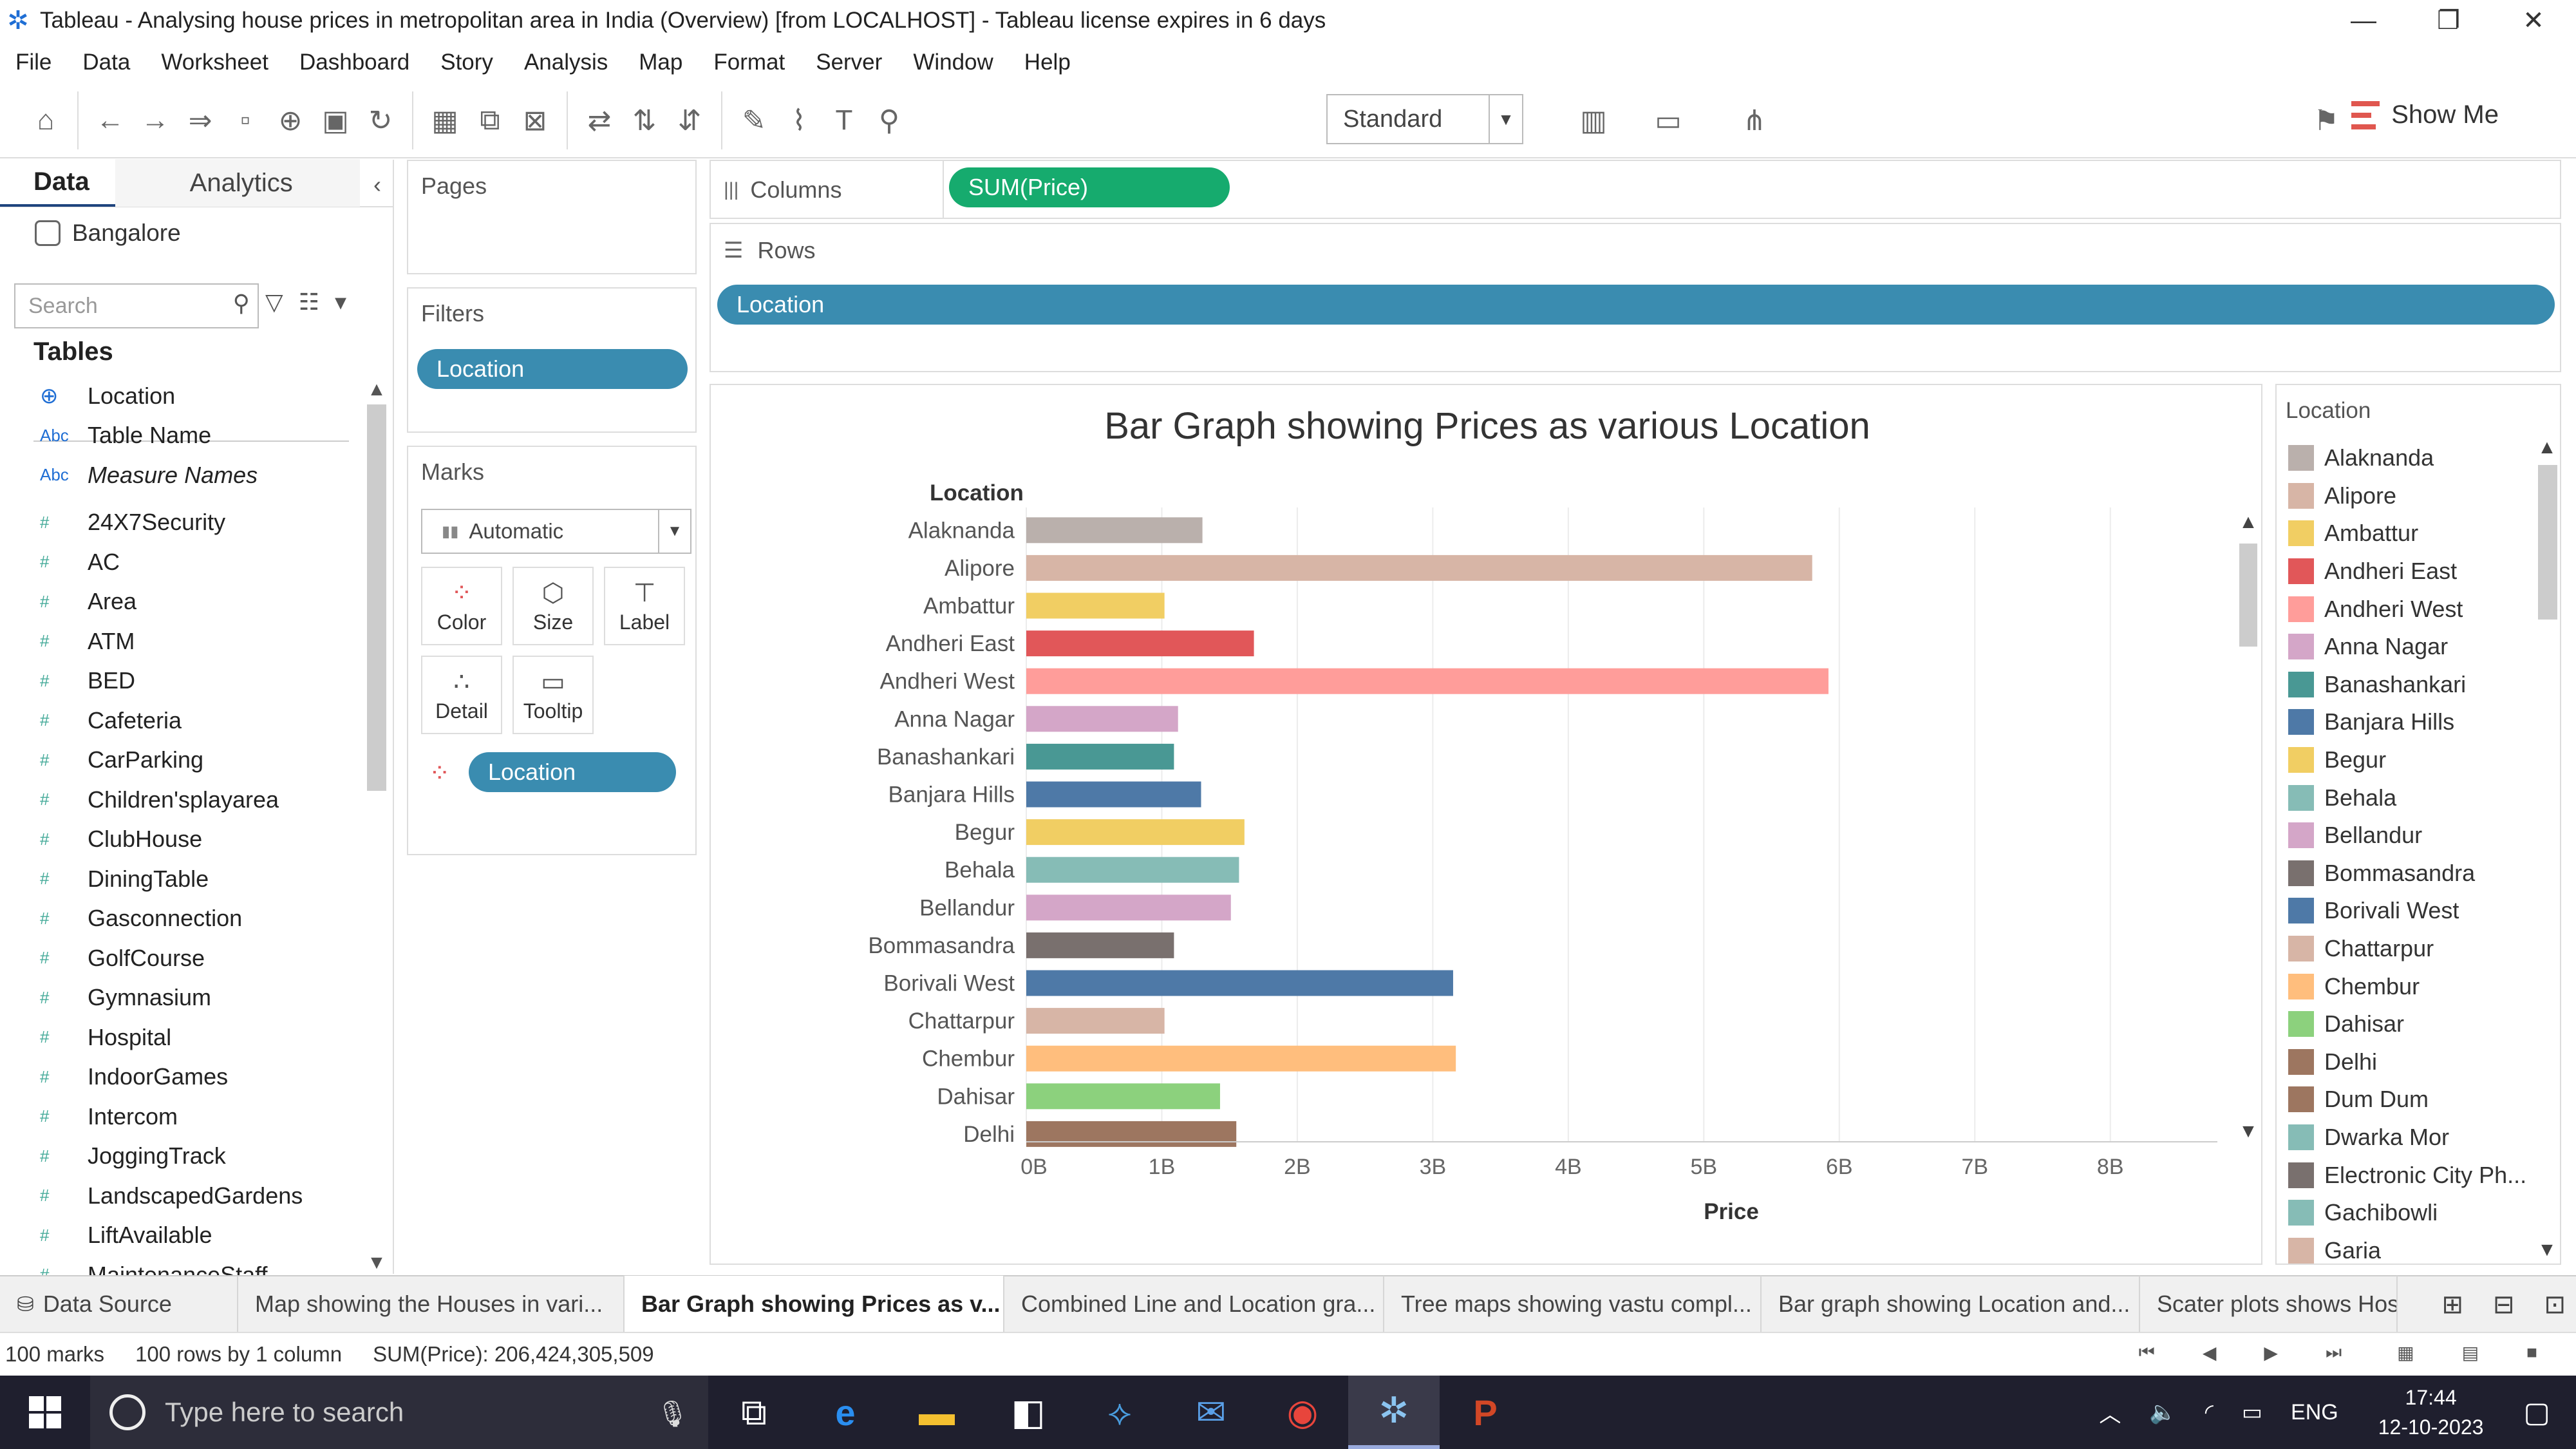 The width and height of the screenshot is (2576, 1449). What do you see at coordinates (660, 62) in the screenshot?
I see `menu-map: Map` at bounding box center [660, 62].